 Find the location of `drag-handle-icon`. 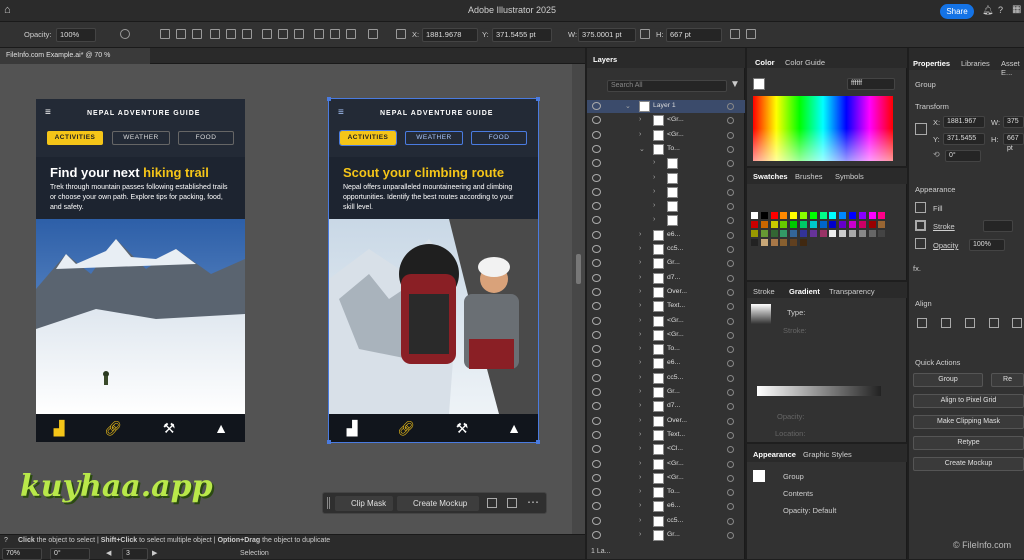

drag-handle-icon is located at coordinates (328, 503).